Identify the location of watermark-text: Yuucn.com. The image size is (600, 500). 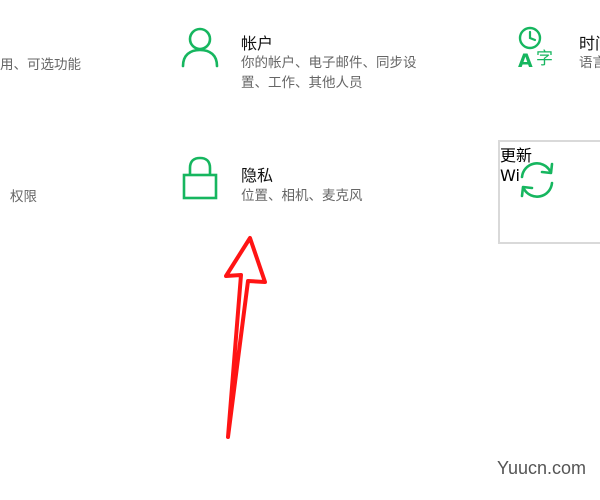
(541, 468).